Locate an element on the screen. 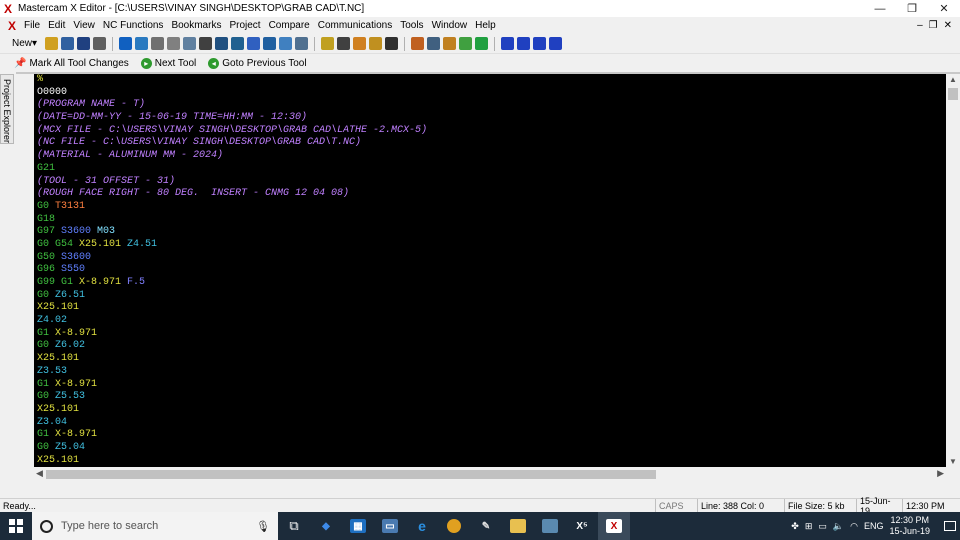 The height and width of the screenshot is (540, 960). mark-all-tool-changes-button: 📌 Mark All Tool Changes is located at coordinates (71, 63).